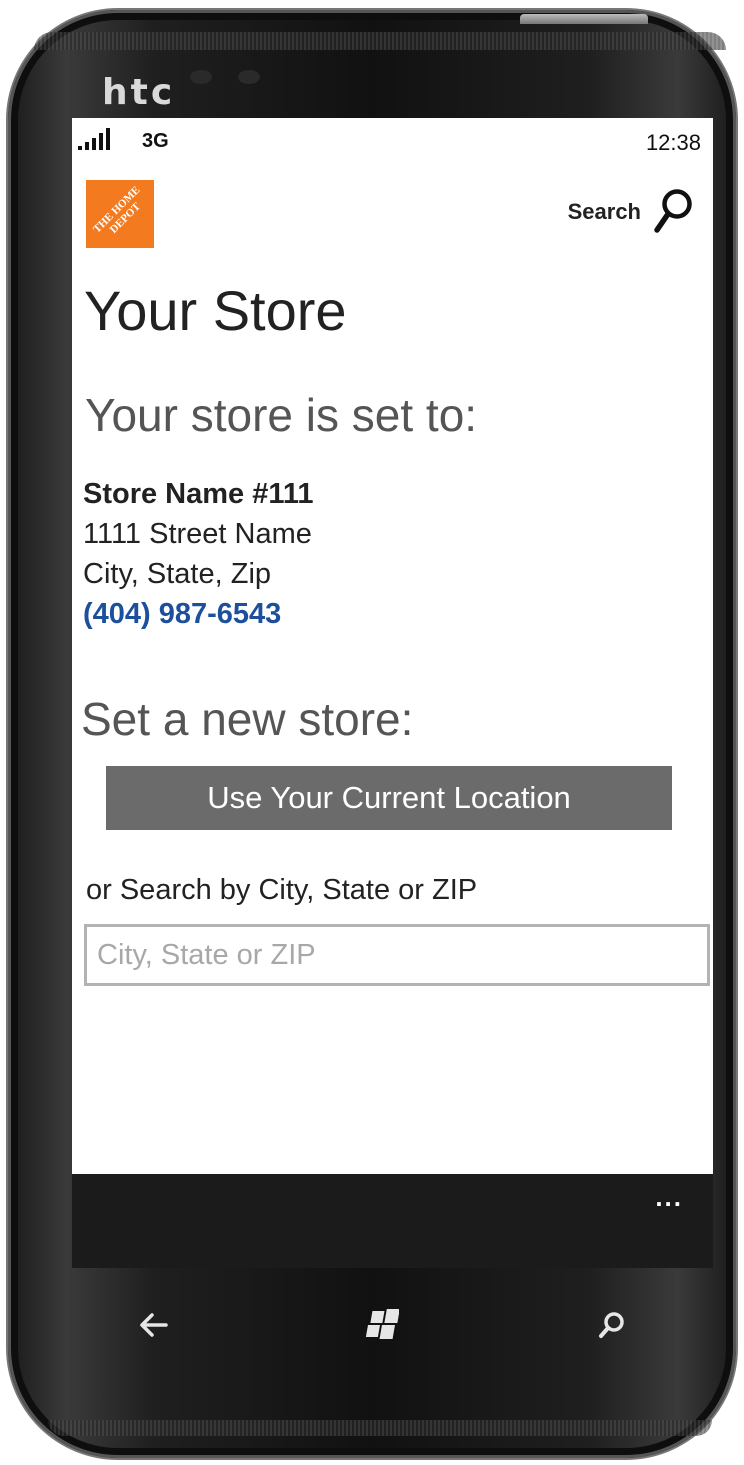 The height and width of the screenshot is (1465, 744). I want to click on header-search-button: Search, so click(630, 212).